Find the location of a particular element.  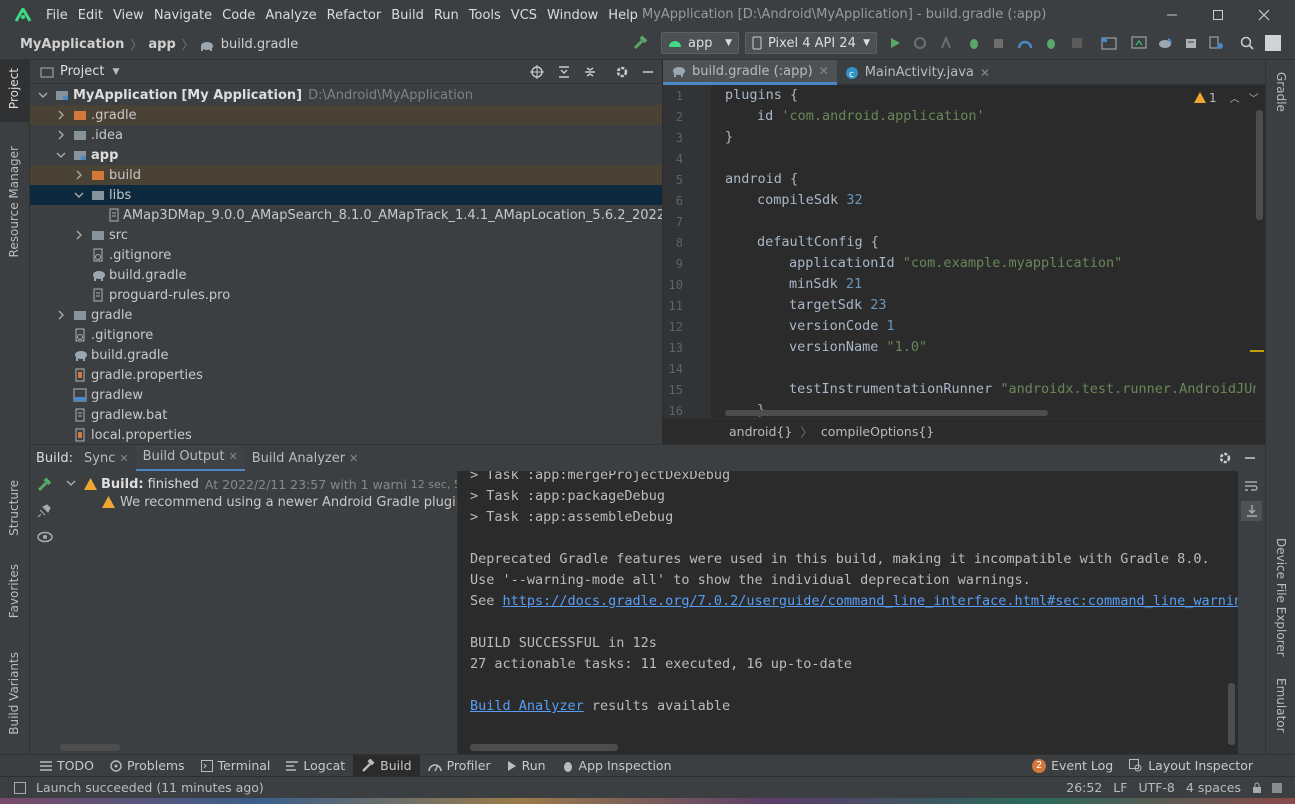

tree-item-build-folder: build is located at coordinates (346, 175).